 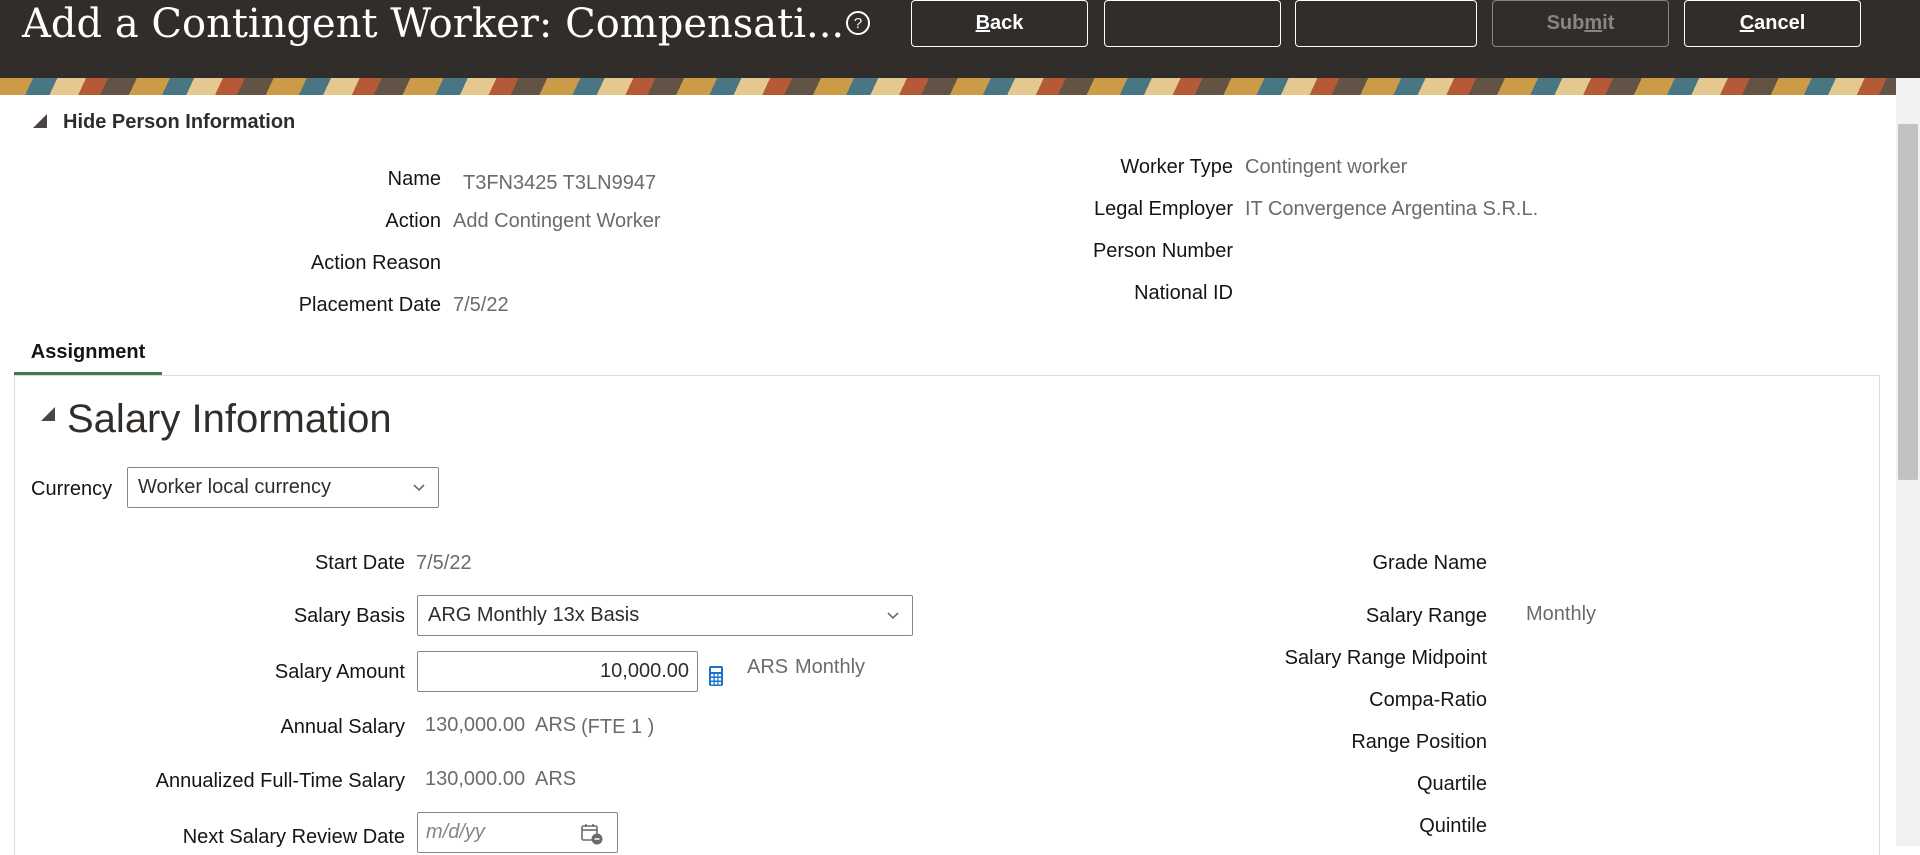 What do you see at coordinates (481, 305) in the screenshot?
I see `placement-date-value: 7/5/22` at bounding box center [481, 305].